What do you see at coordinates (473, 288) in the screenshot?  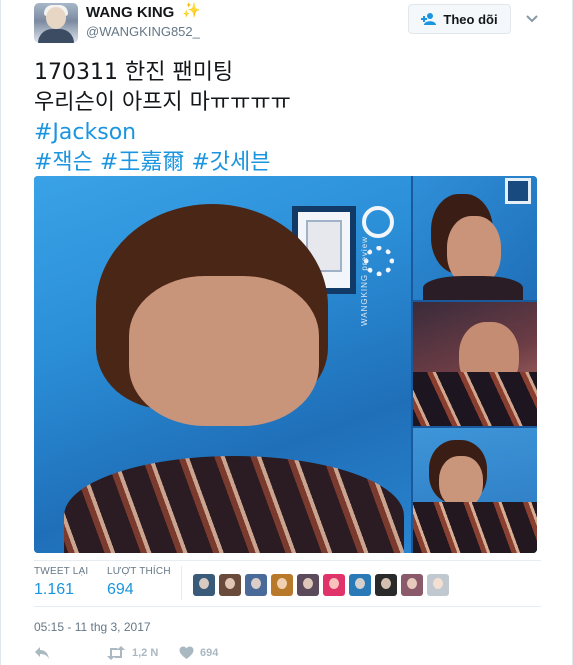 I see `thumb-body` at bounding box center [473, 288].